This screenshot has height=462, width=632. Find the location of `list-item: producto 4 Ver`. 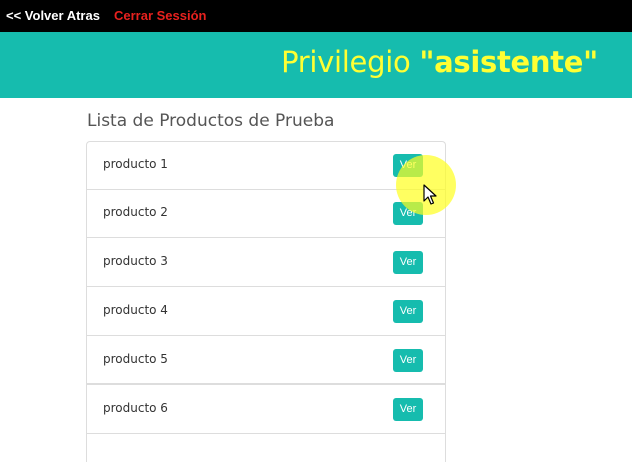

list-item: producto 4 Ver is located at coordinates (266, 312).